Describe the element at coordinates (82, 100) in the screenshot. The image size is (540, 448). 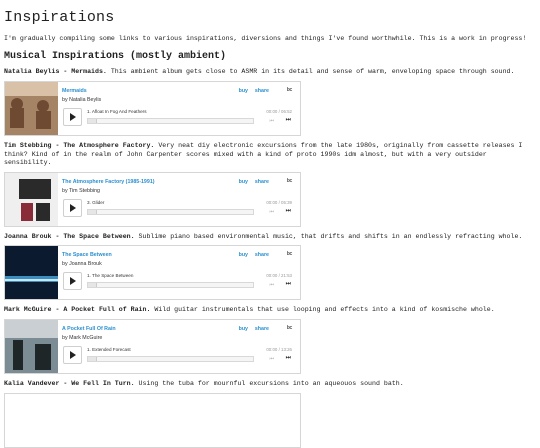
I see `album-artist: by Natalia Beylis` at that location.